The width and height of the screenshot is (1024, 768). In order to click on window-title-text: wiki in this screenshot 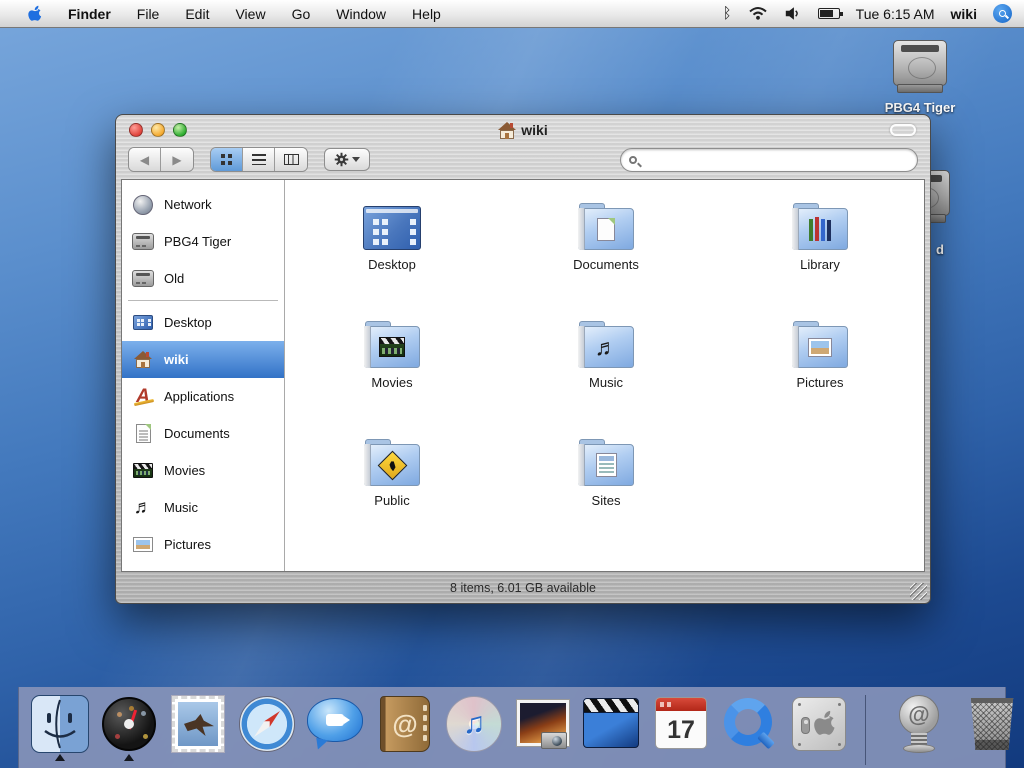, I will do `click(534, 130)`.